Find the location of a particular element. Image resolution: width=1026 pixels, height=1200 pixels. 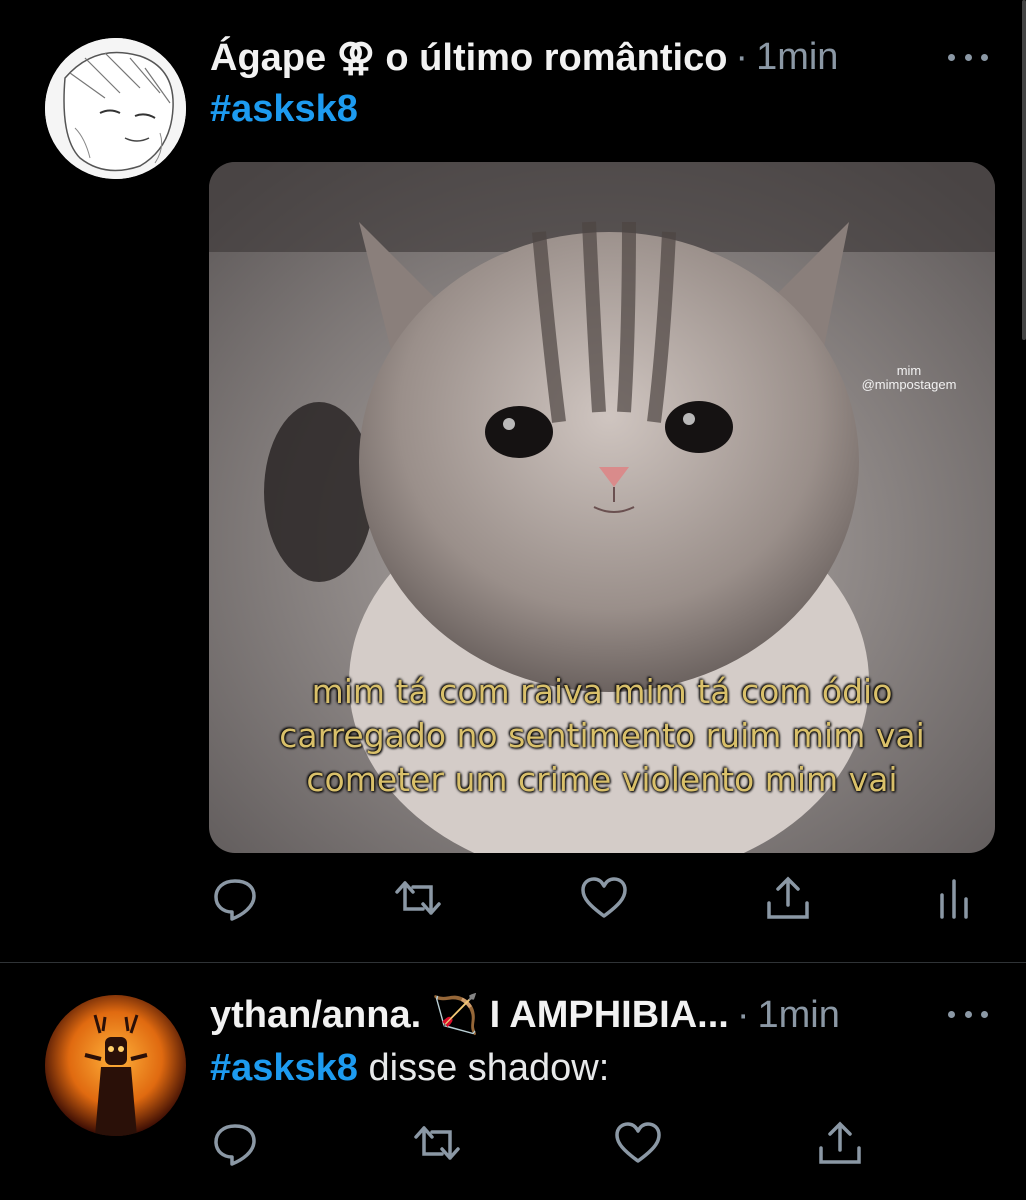

tweet-text-body: disse shadow: is located at coordinates (489, 1068).